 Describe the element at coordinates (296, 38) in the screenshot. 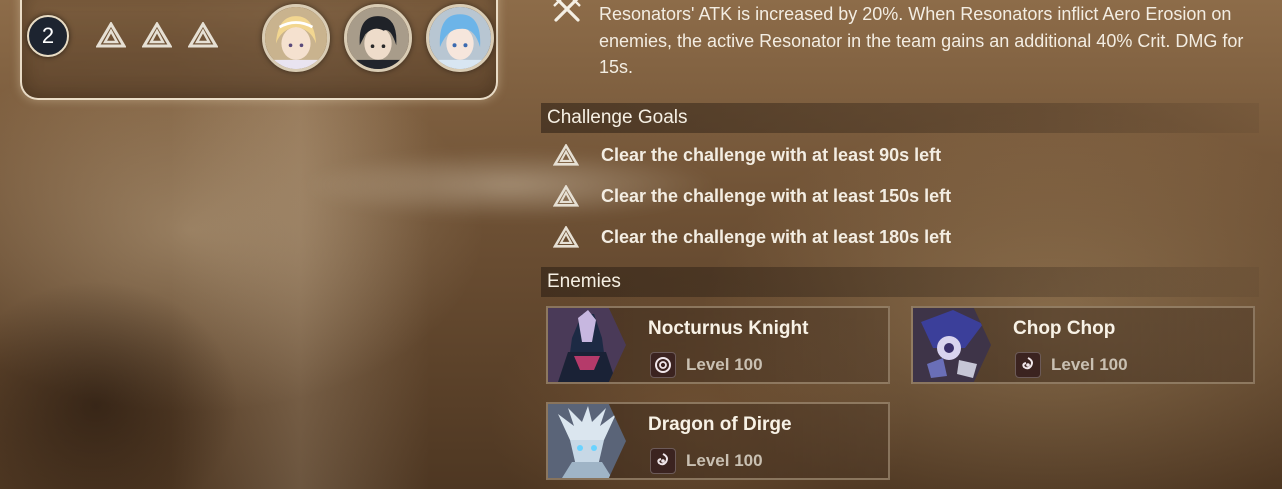

I see `blonde-character-avatar` at that location.